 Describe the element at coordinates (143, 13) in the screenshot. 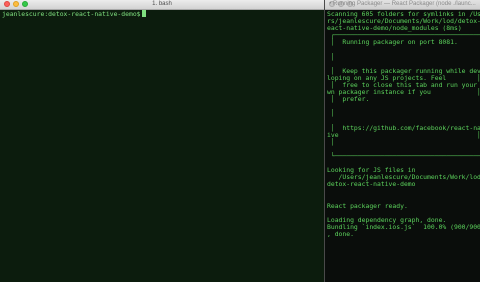

I see `text-cursor` at that location.